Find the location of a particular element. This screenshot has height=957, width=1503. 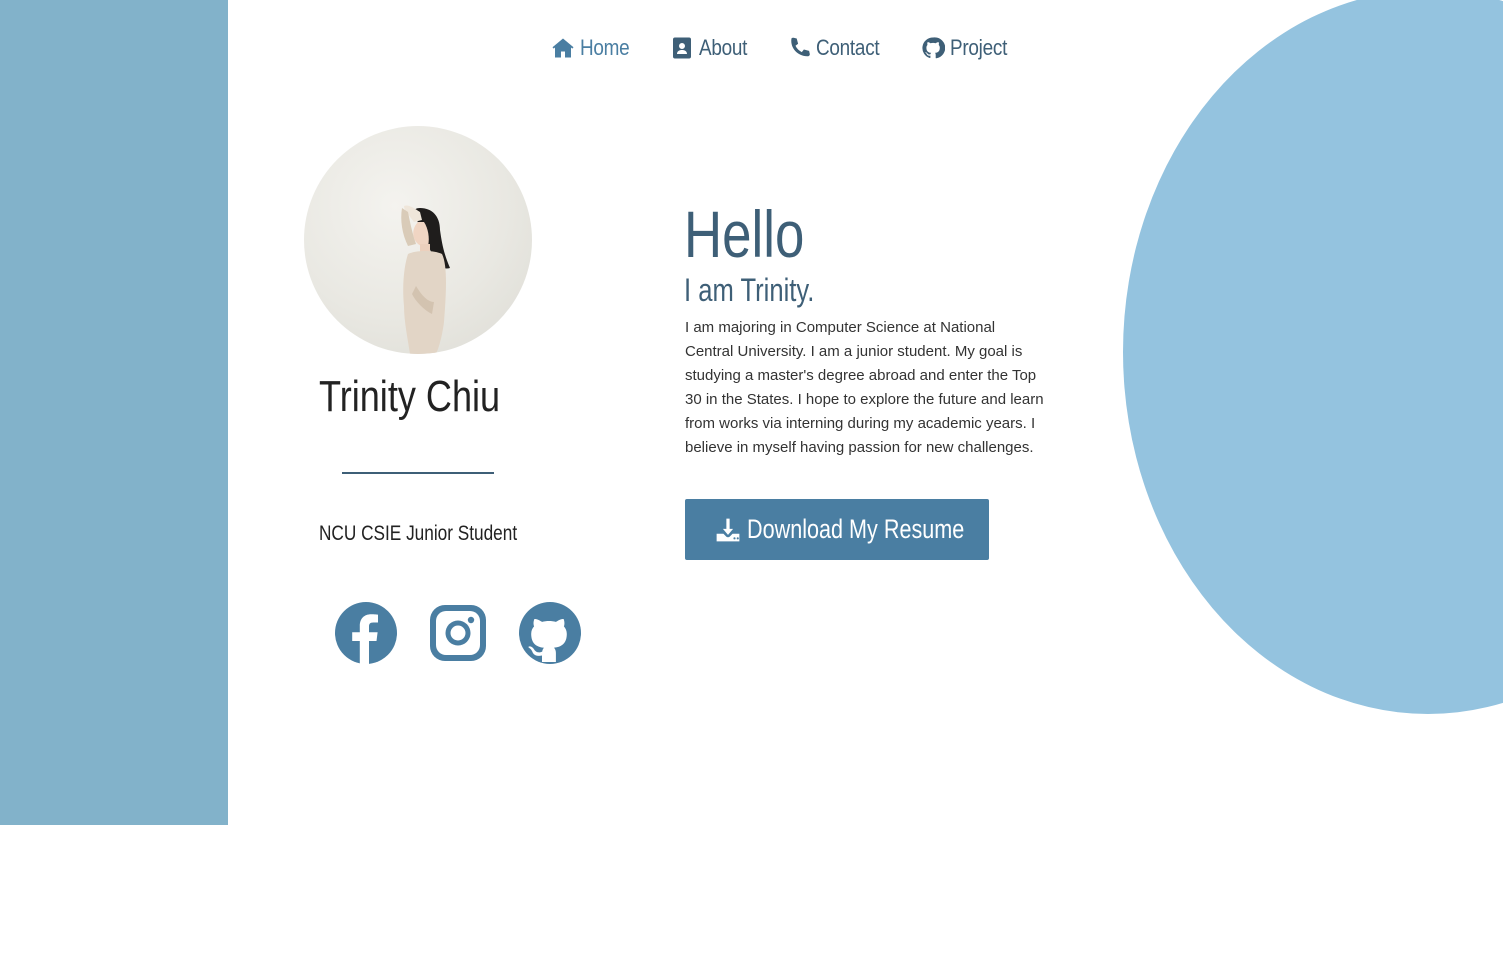

name-divider is located at coordinates (418, 473).